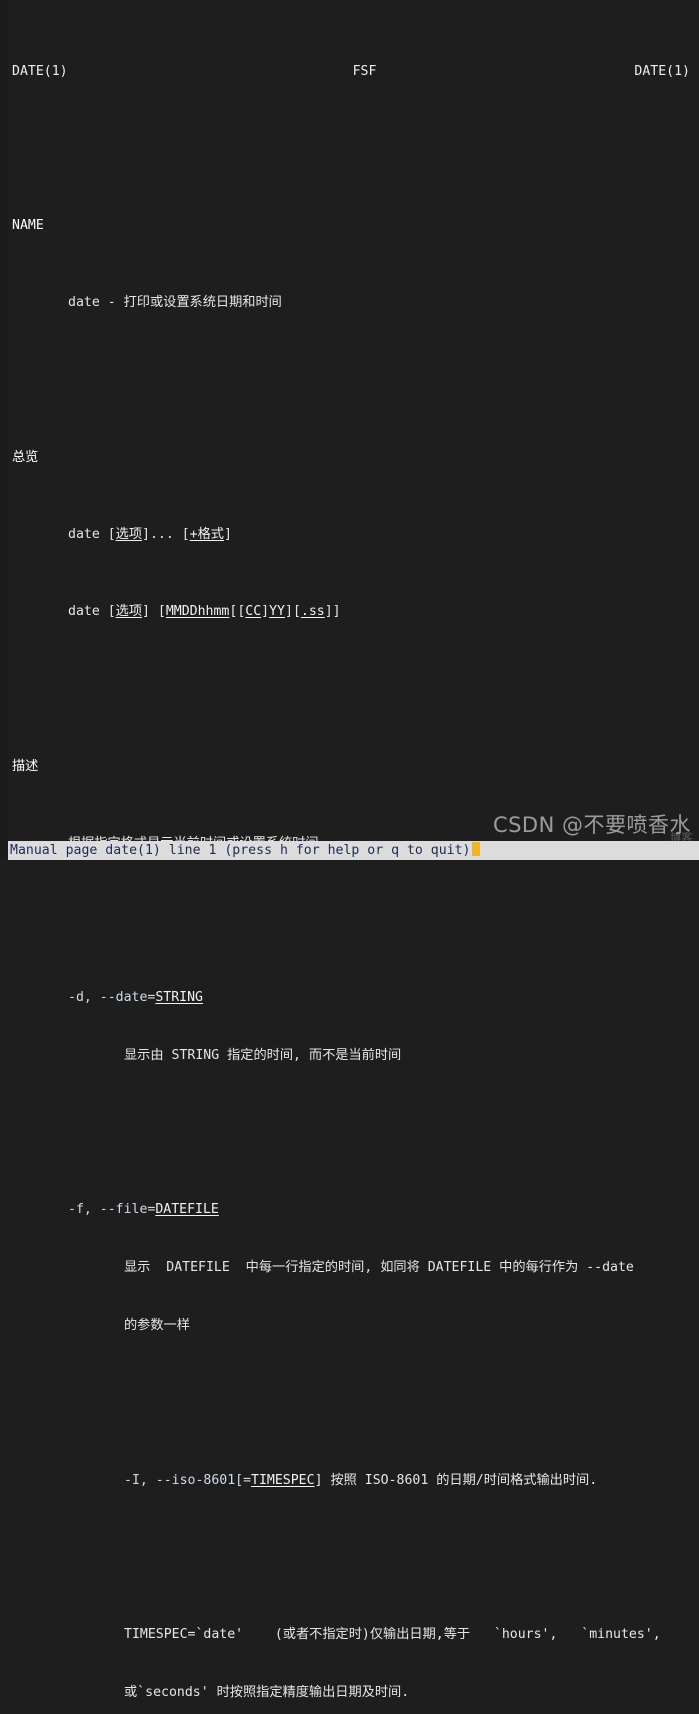  Describe the element at coordinates (349, 225) in the screenshot. I see `section-heading-name: NAME` at that location.